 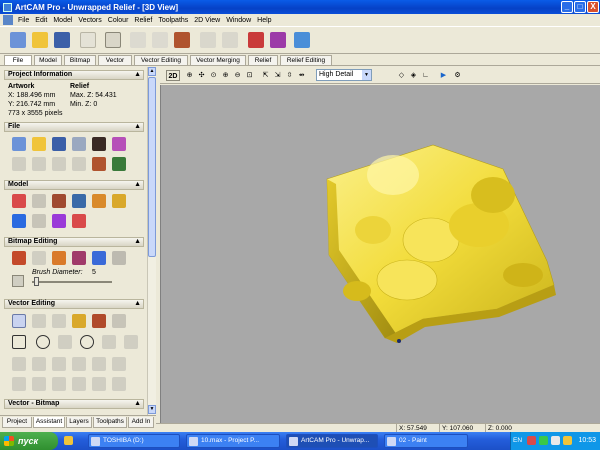 What do you see at coordinates (401, 75) in the screenshot?
I see `wireframe-icon: ◇` at bounding box center [401, 75].